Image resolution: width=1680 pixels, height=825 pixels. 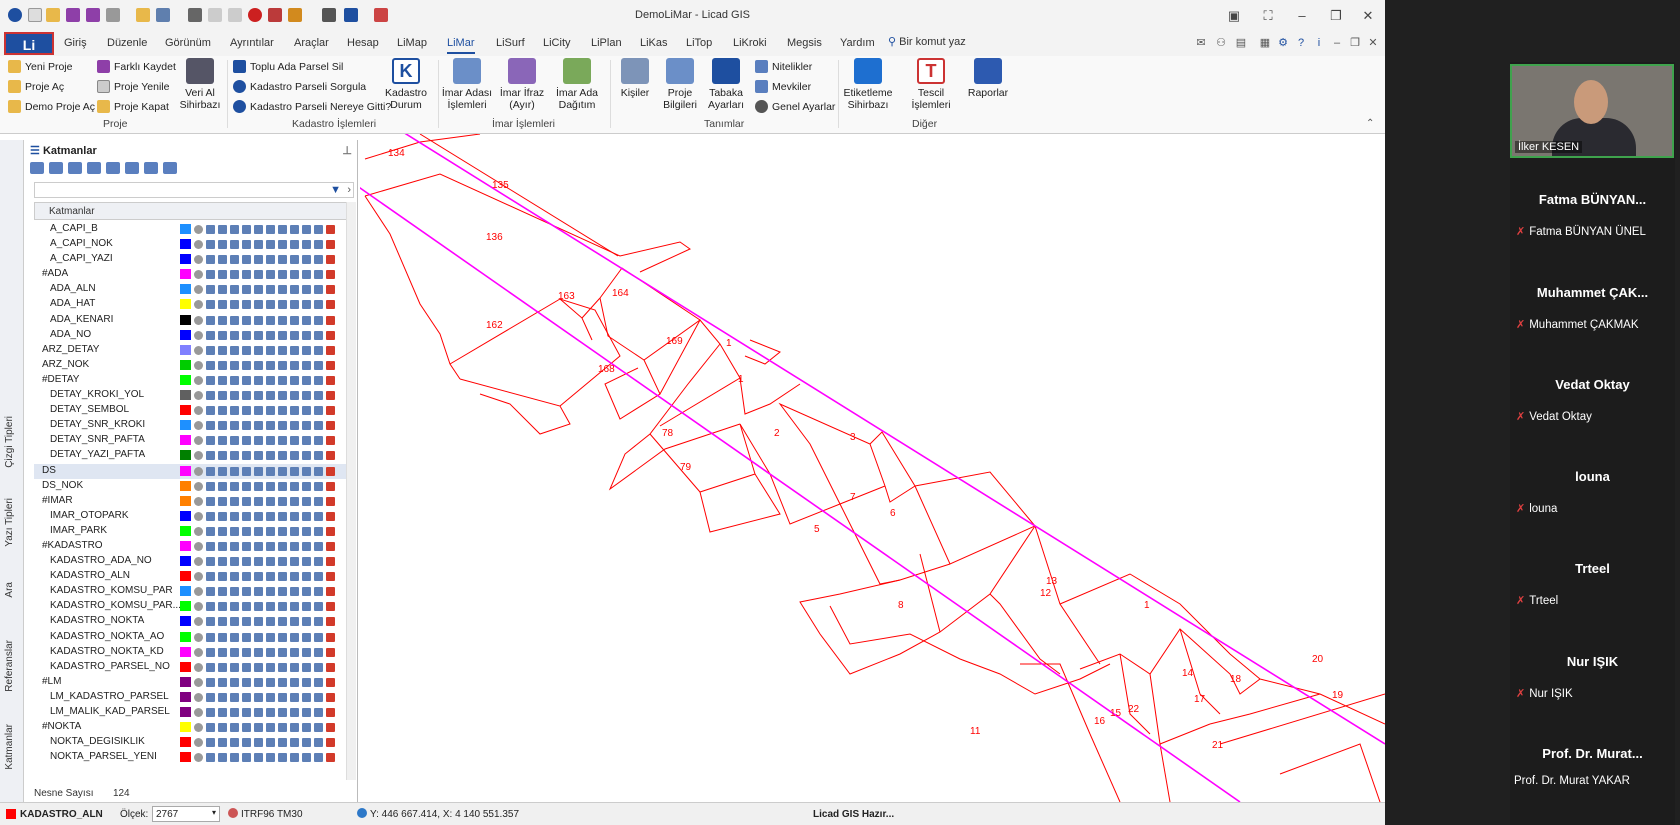 I want to click on layer-row: KADASTRO_ALN, so click(x=190, y=576).